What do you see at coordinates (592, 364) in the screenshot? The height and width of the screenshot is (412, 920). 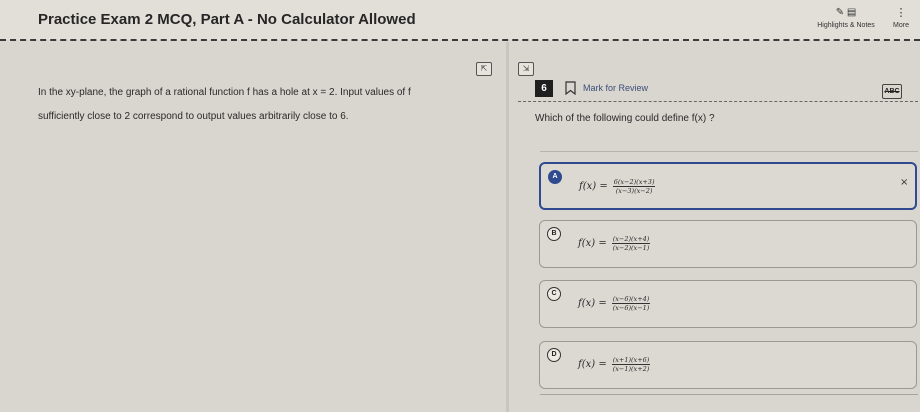 I see `choice-d-lhs: f(x) =` at bounding box center [592, 364].